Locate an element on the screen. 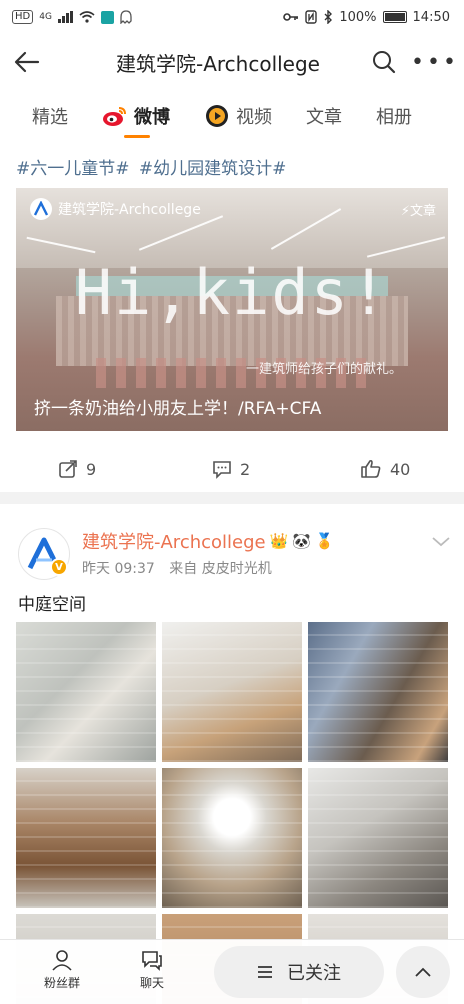 The width and height of the screenshot is (464, 1004). crown-badge-icon: 👑 is located at coordinates (279, 541).